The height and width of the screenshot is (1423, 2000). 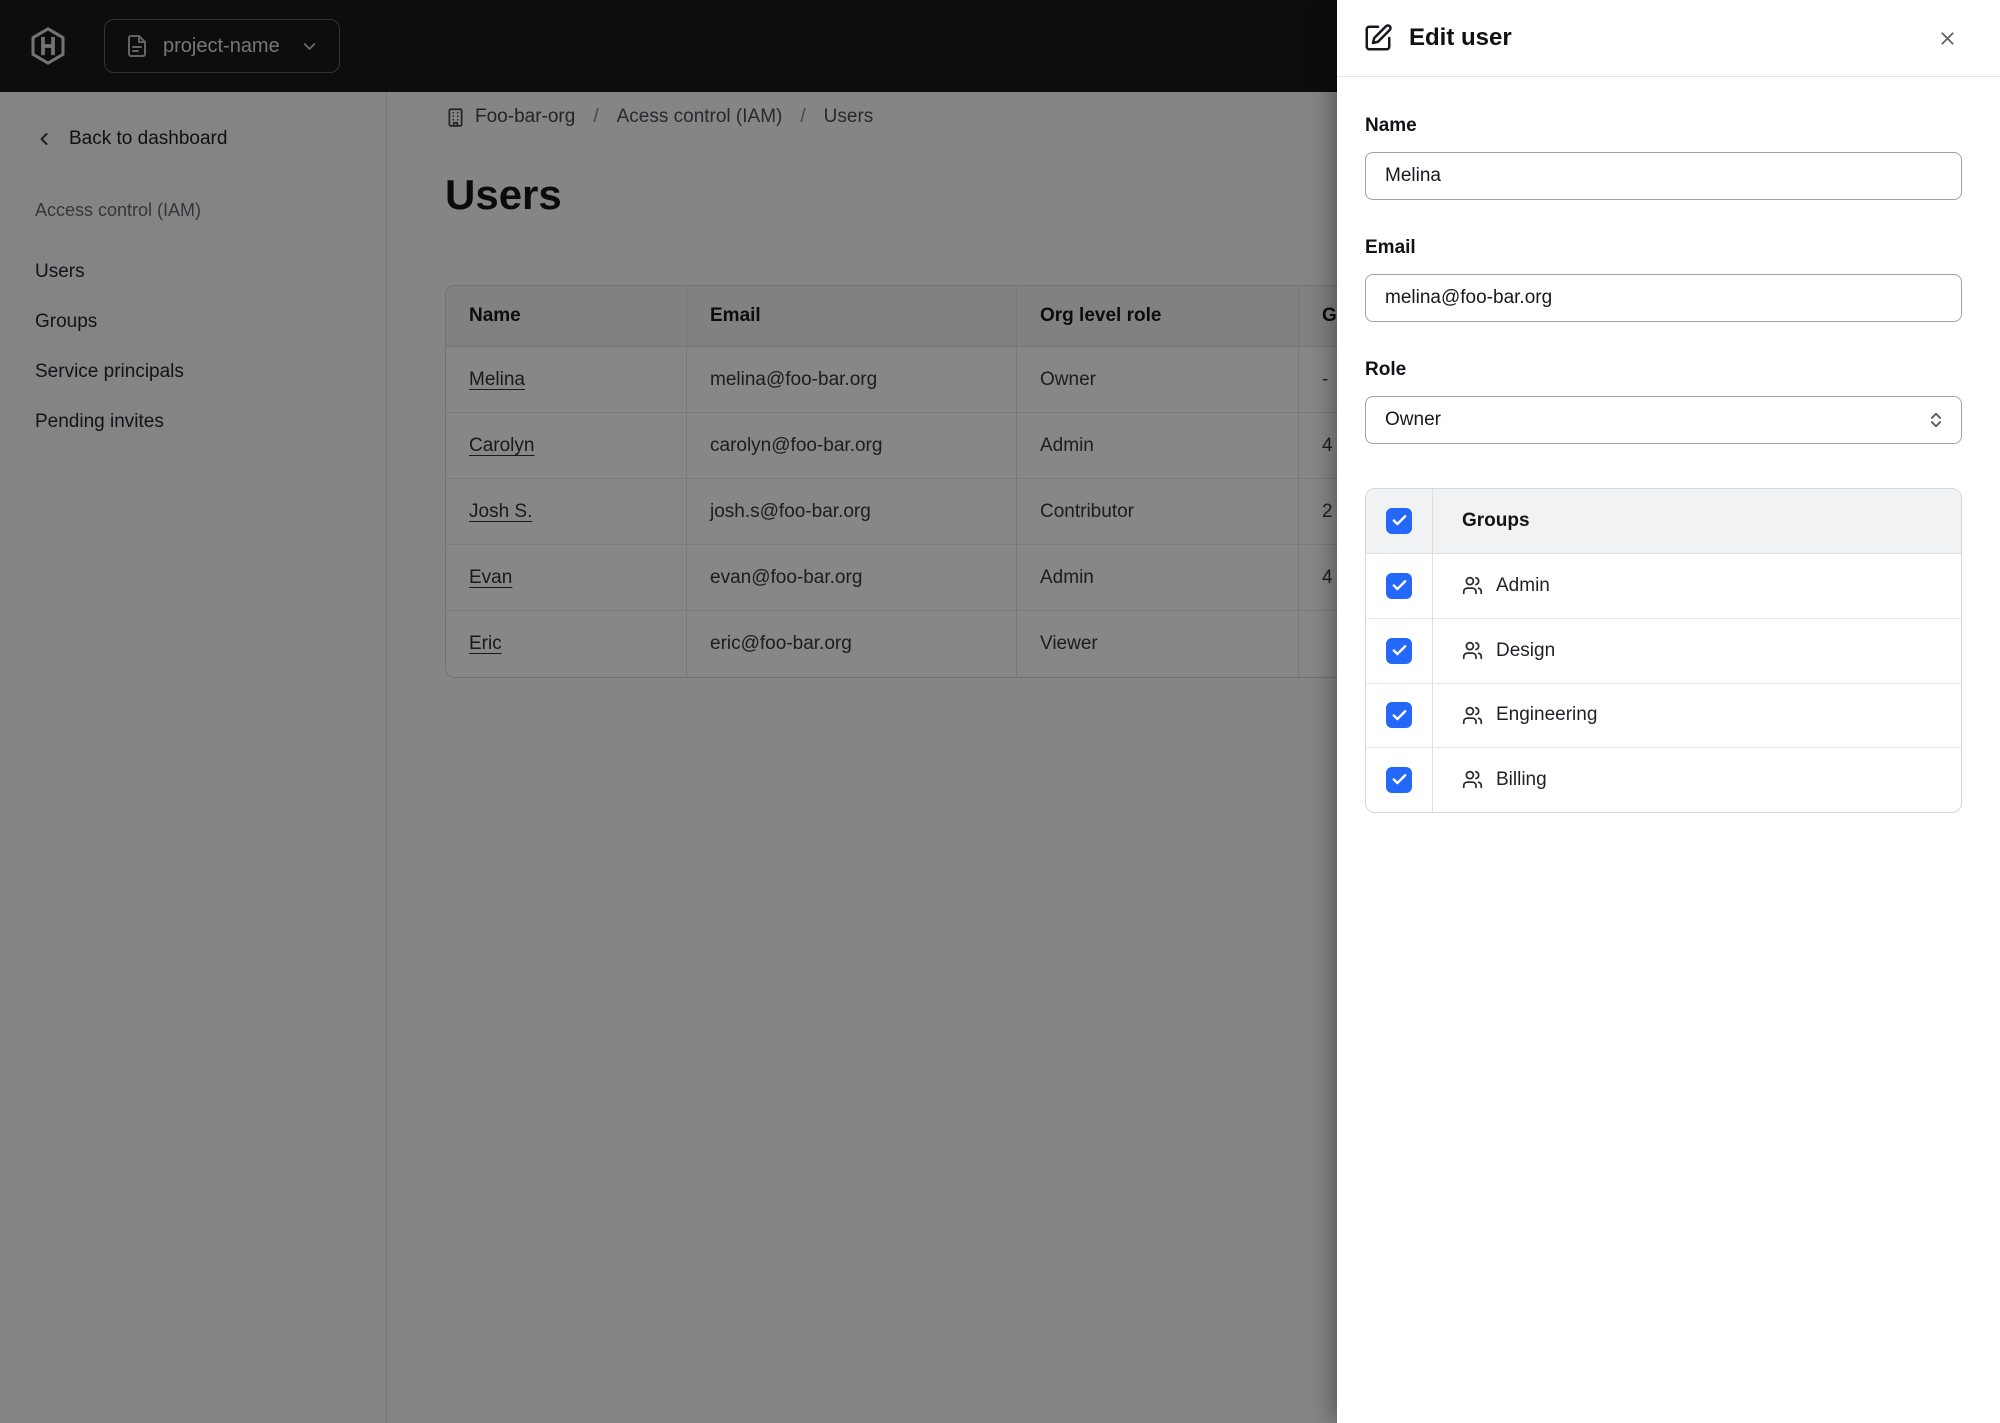 I want to click on groups-list: Admin Design Engineering Billing, so click(x=1663, y=682).